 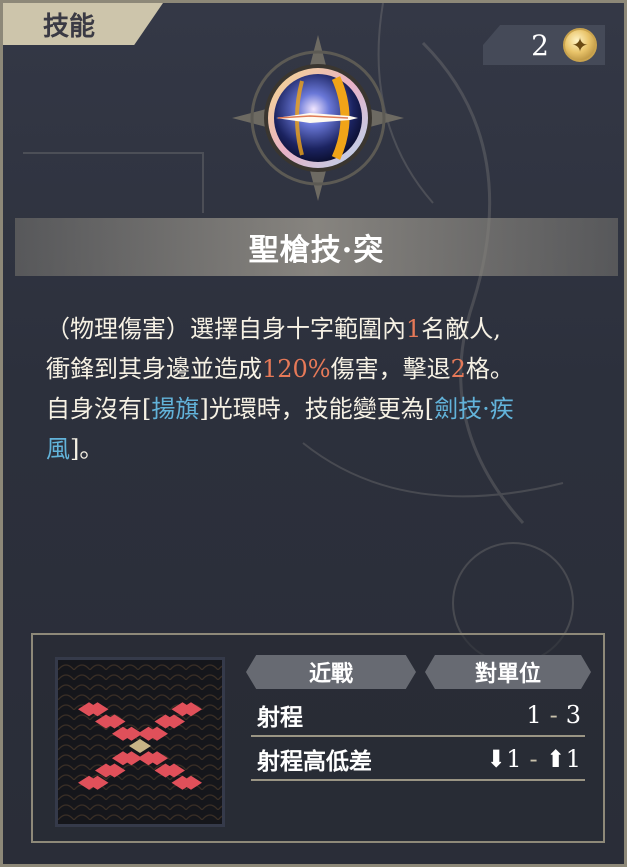 What do you see at coordinates (175, 409) in the screenshot?
I see `desc-keyword-link: 揚旗` at bounding box center [175, 409].